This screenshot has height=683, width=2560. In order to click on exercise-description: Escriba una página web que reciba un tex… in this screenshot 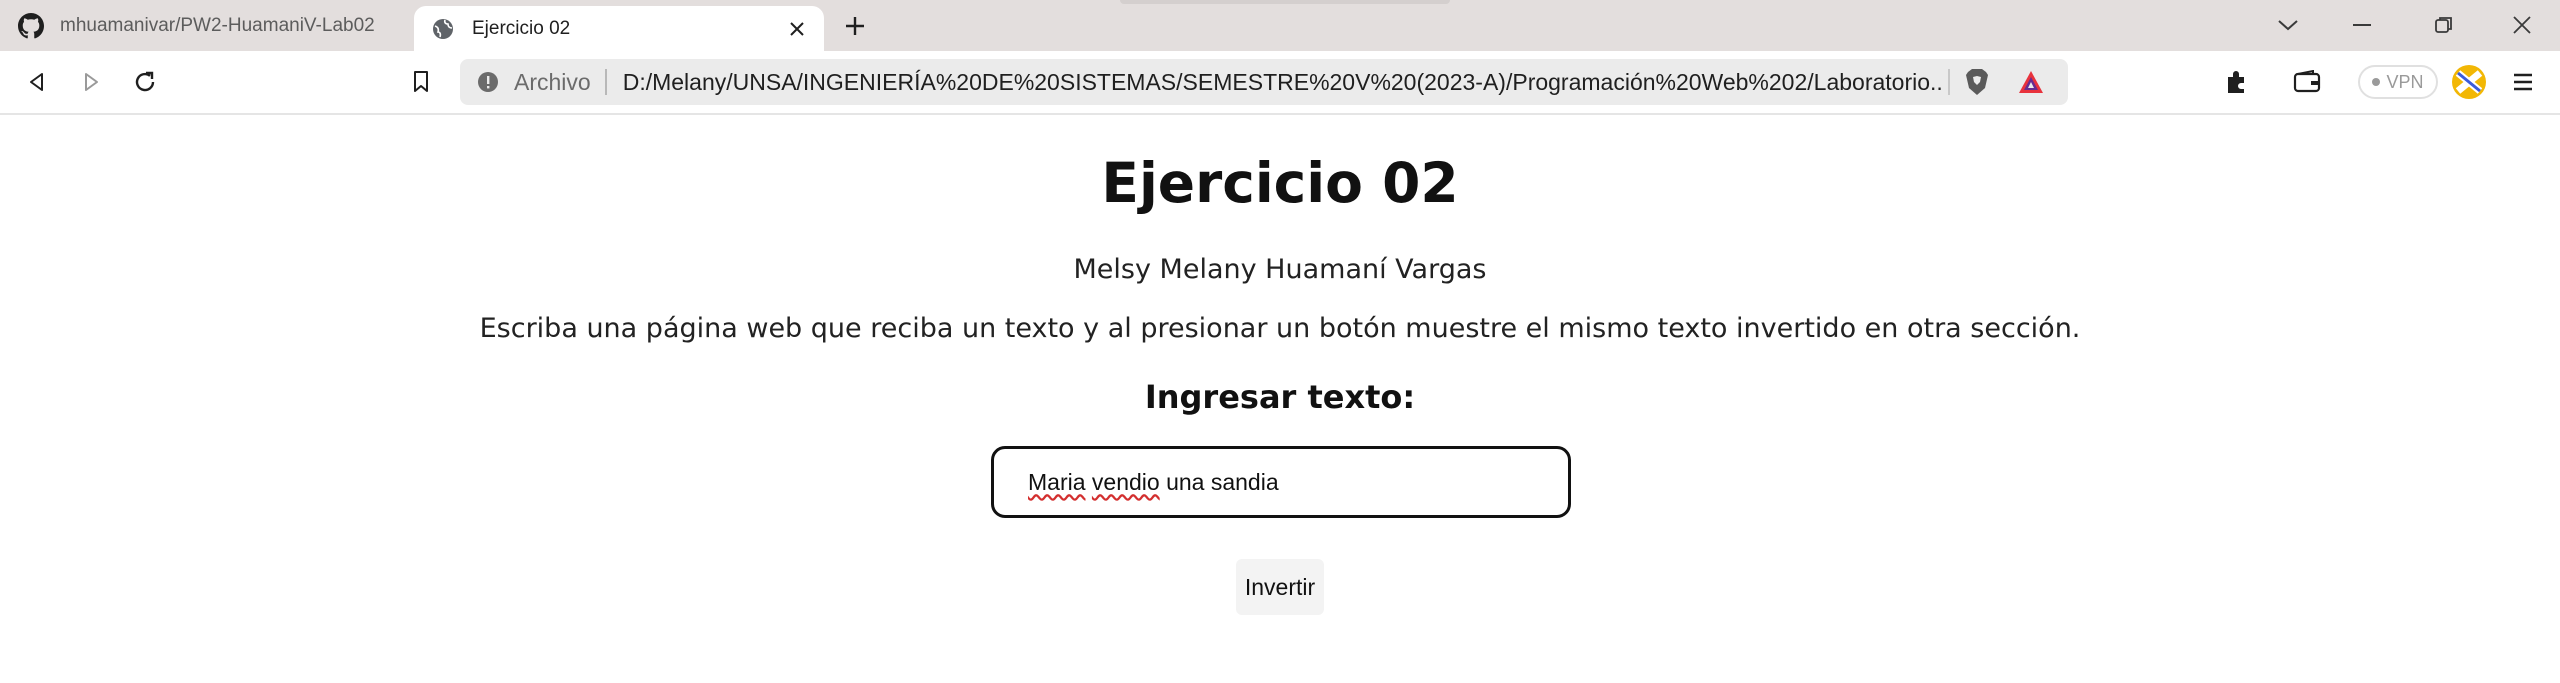, I will do `click(1280, 328)`.